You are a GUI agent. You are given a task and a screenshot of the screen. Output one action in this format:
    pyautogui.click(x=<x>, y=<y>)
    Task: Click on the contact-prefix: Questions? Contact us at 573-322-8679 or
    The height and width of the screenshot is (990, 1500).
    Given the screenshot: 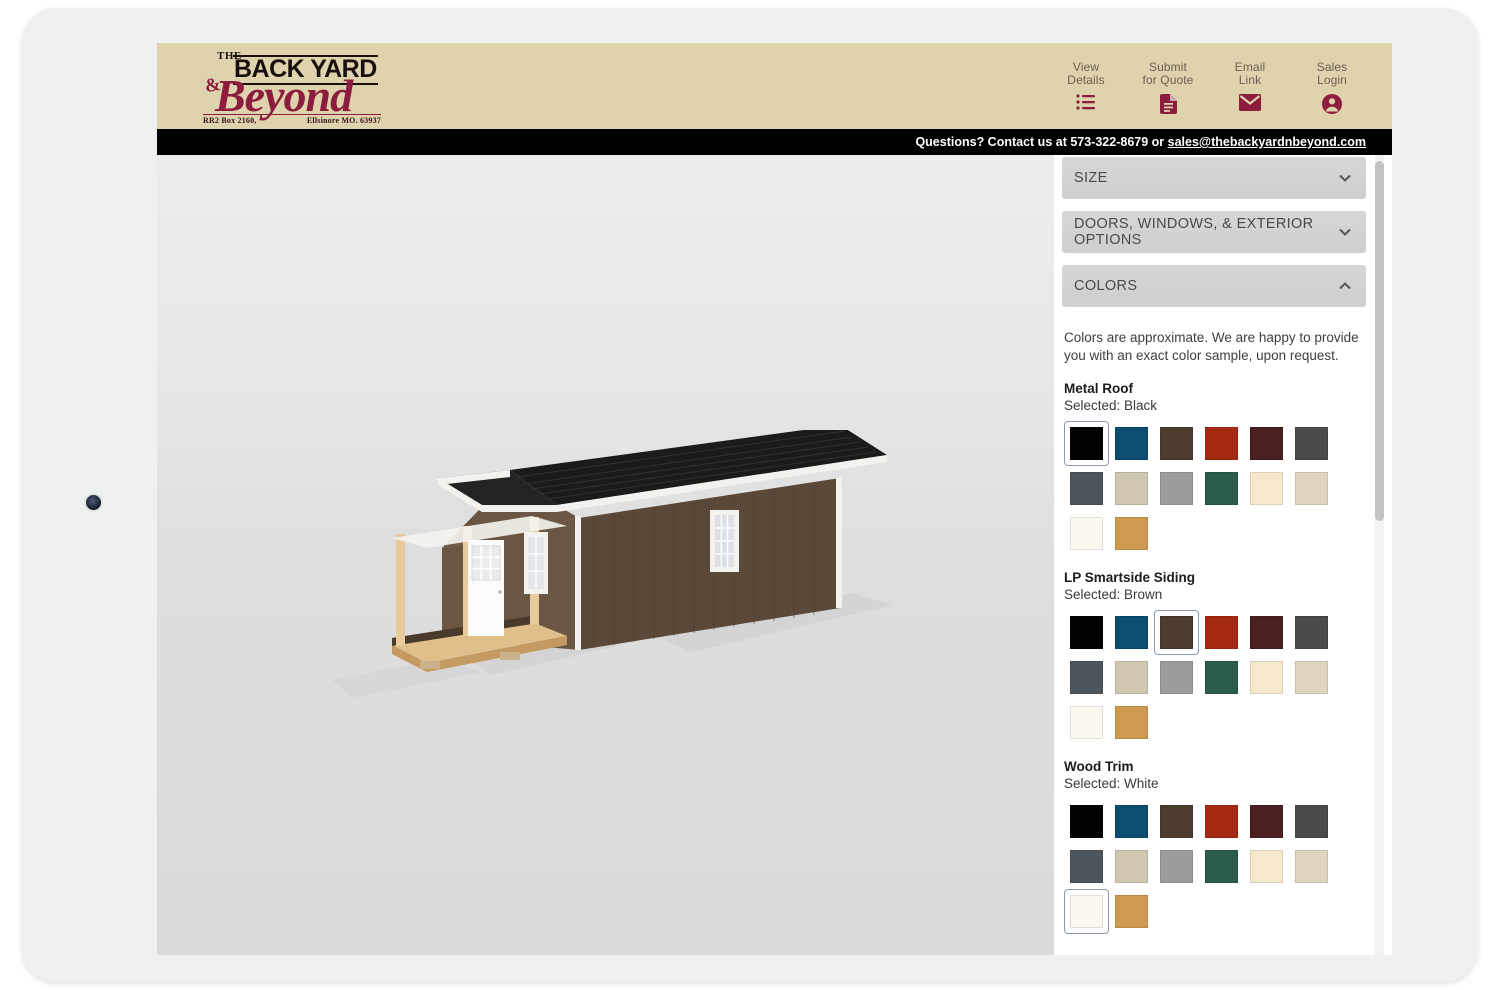 What is the action you would take?
    pyautogui.click(x=1041, y=142)
    